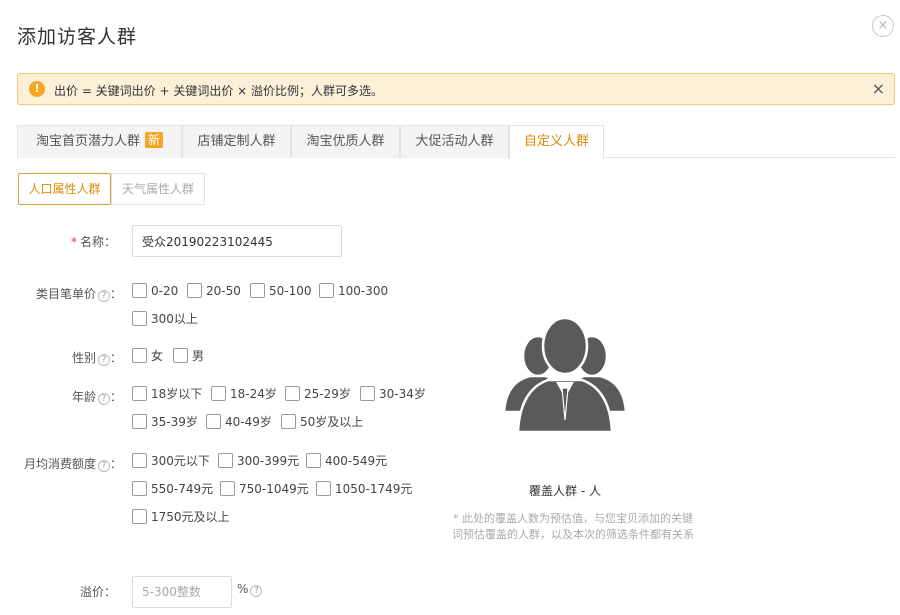 The width and height of the screenshot is (900, 615). What do you see at coordinates (182, 592) in the screenshot?
I see `premium-input` at bounding box center [182, 592].